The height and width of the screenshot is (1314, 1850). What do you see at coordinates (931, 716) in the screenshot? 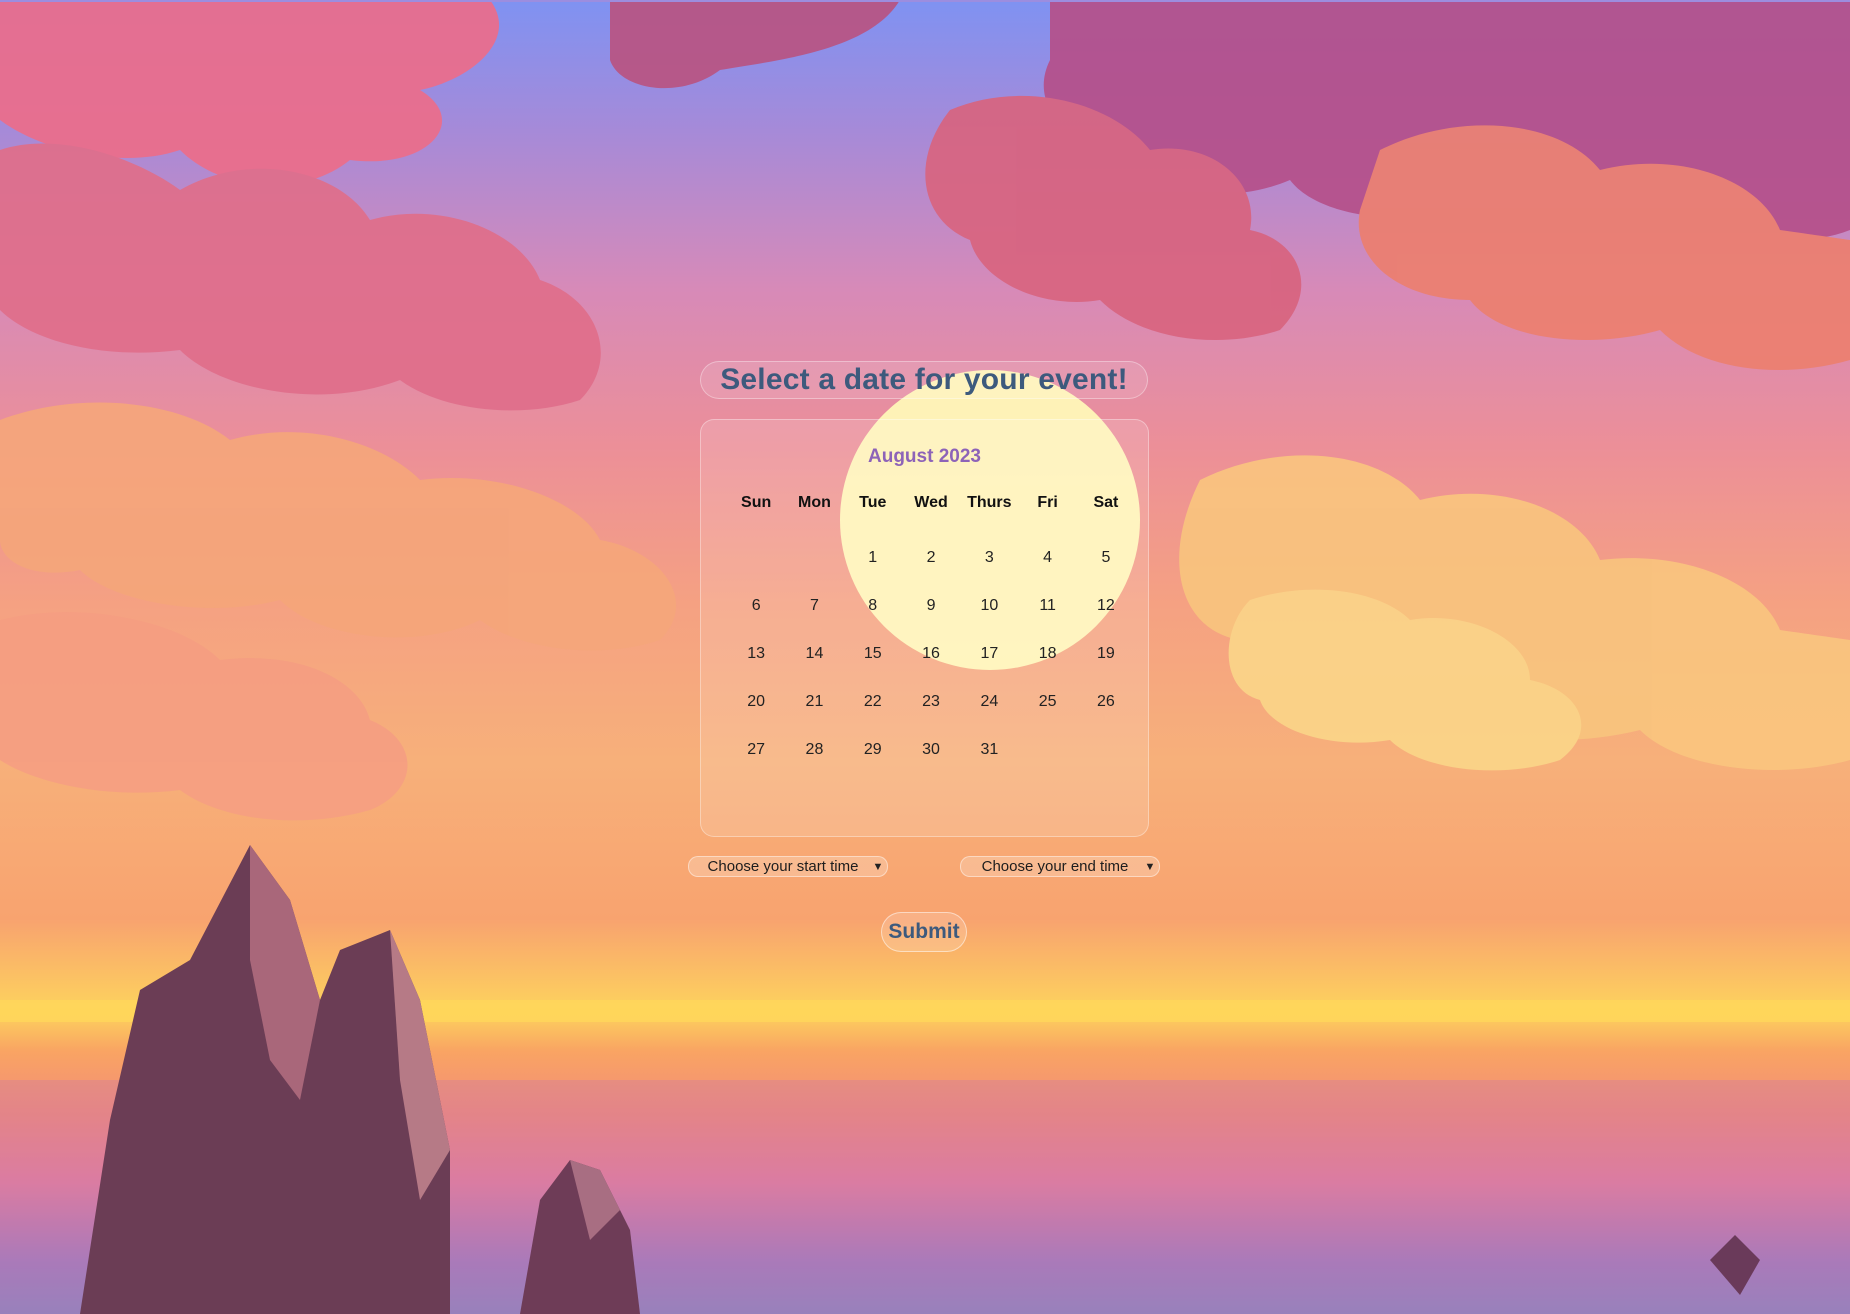
I see `calendar-day: 23` at bounding box center [931, 716].